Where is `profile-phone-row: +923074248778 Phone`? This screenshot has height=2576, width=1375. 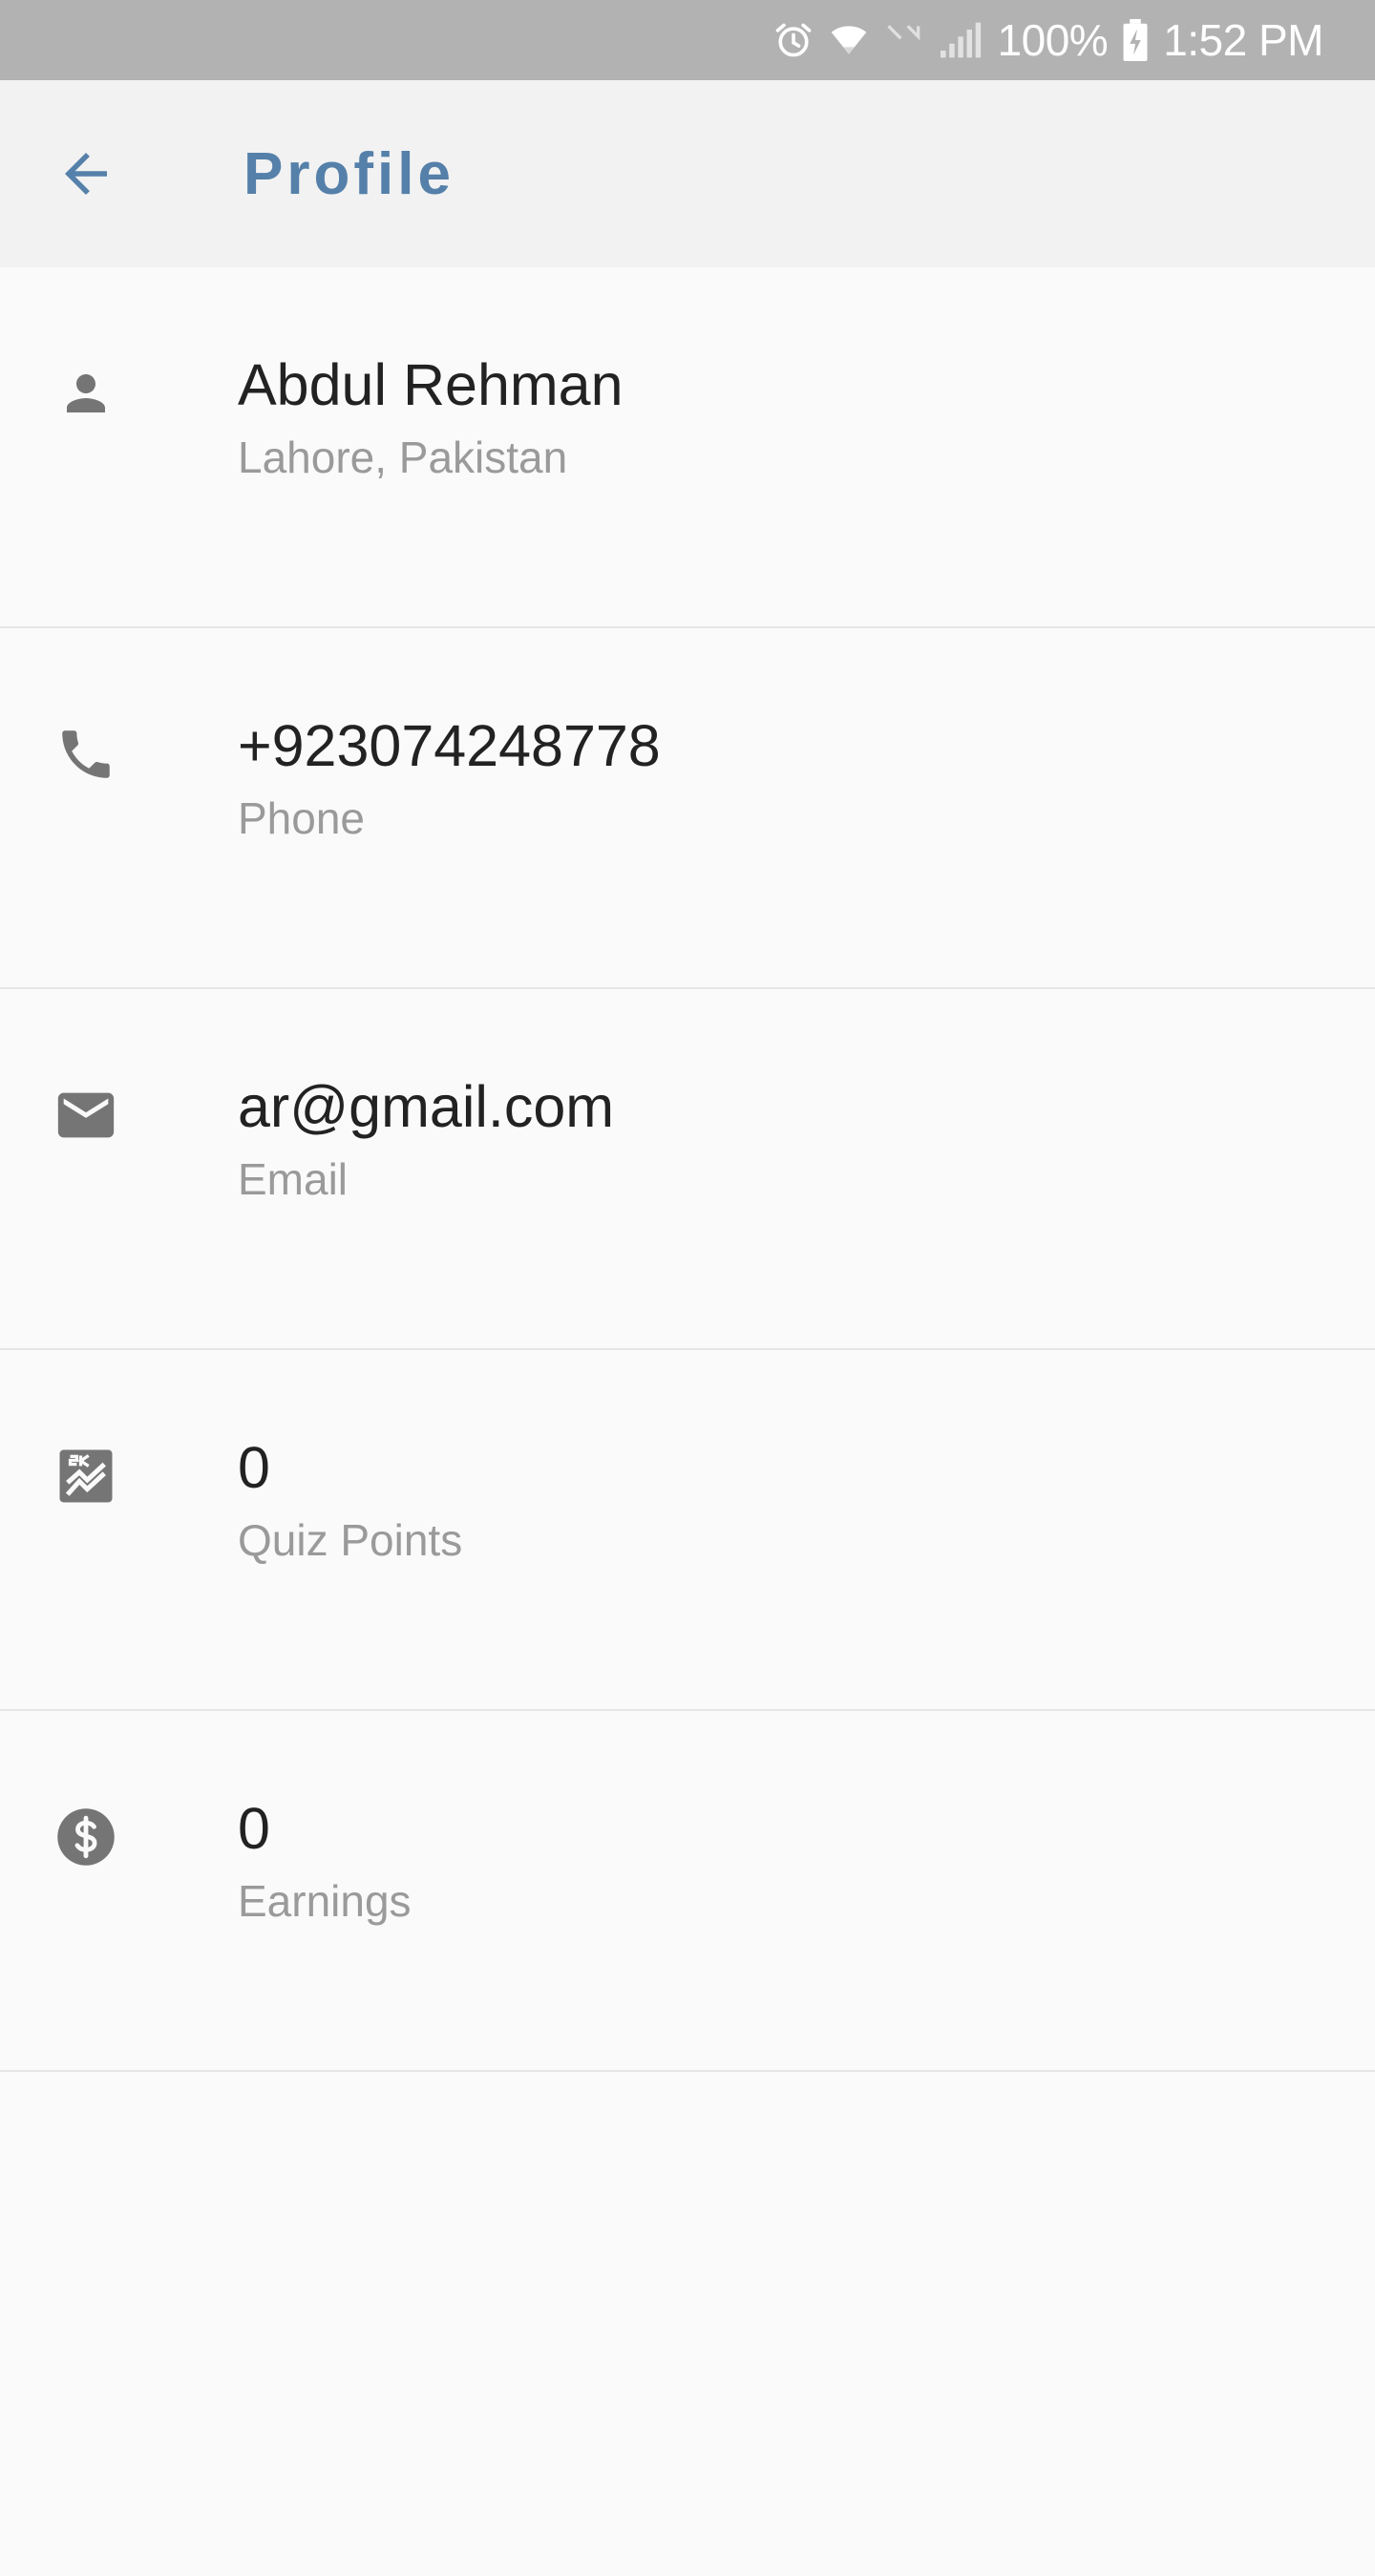 profile-phone-row: +923074248778 Phone is located at coordinates (687, 808).